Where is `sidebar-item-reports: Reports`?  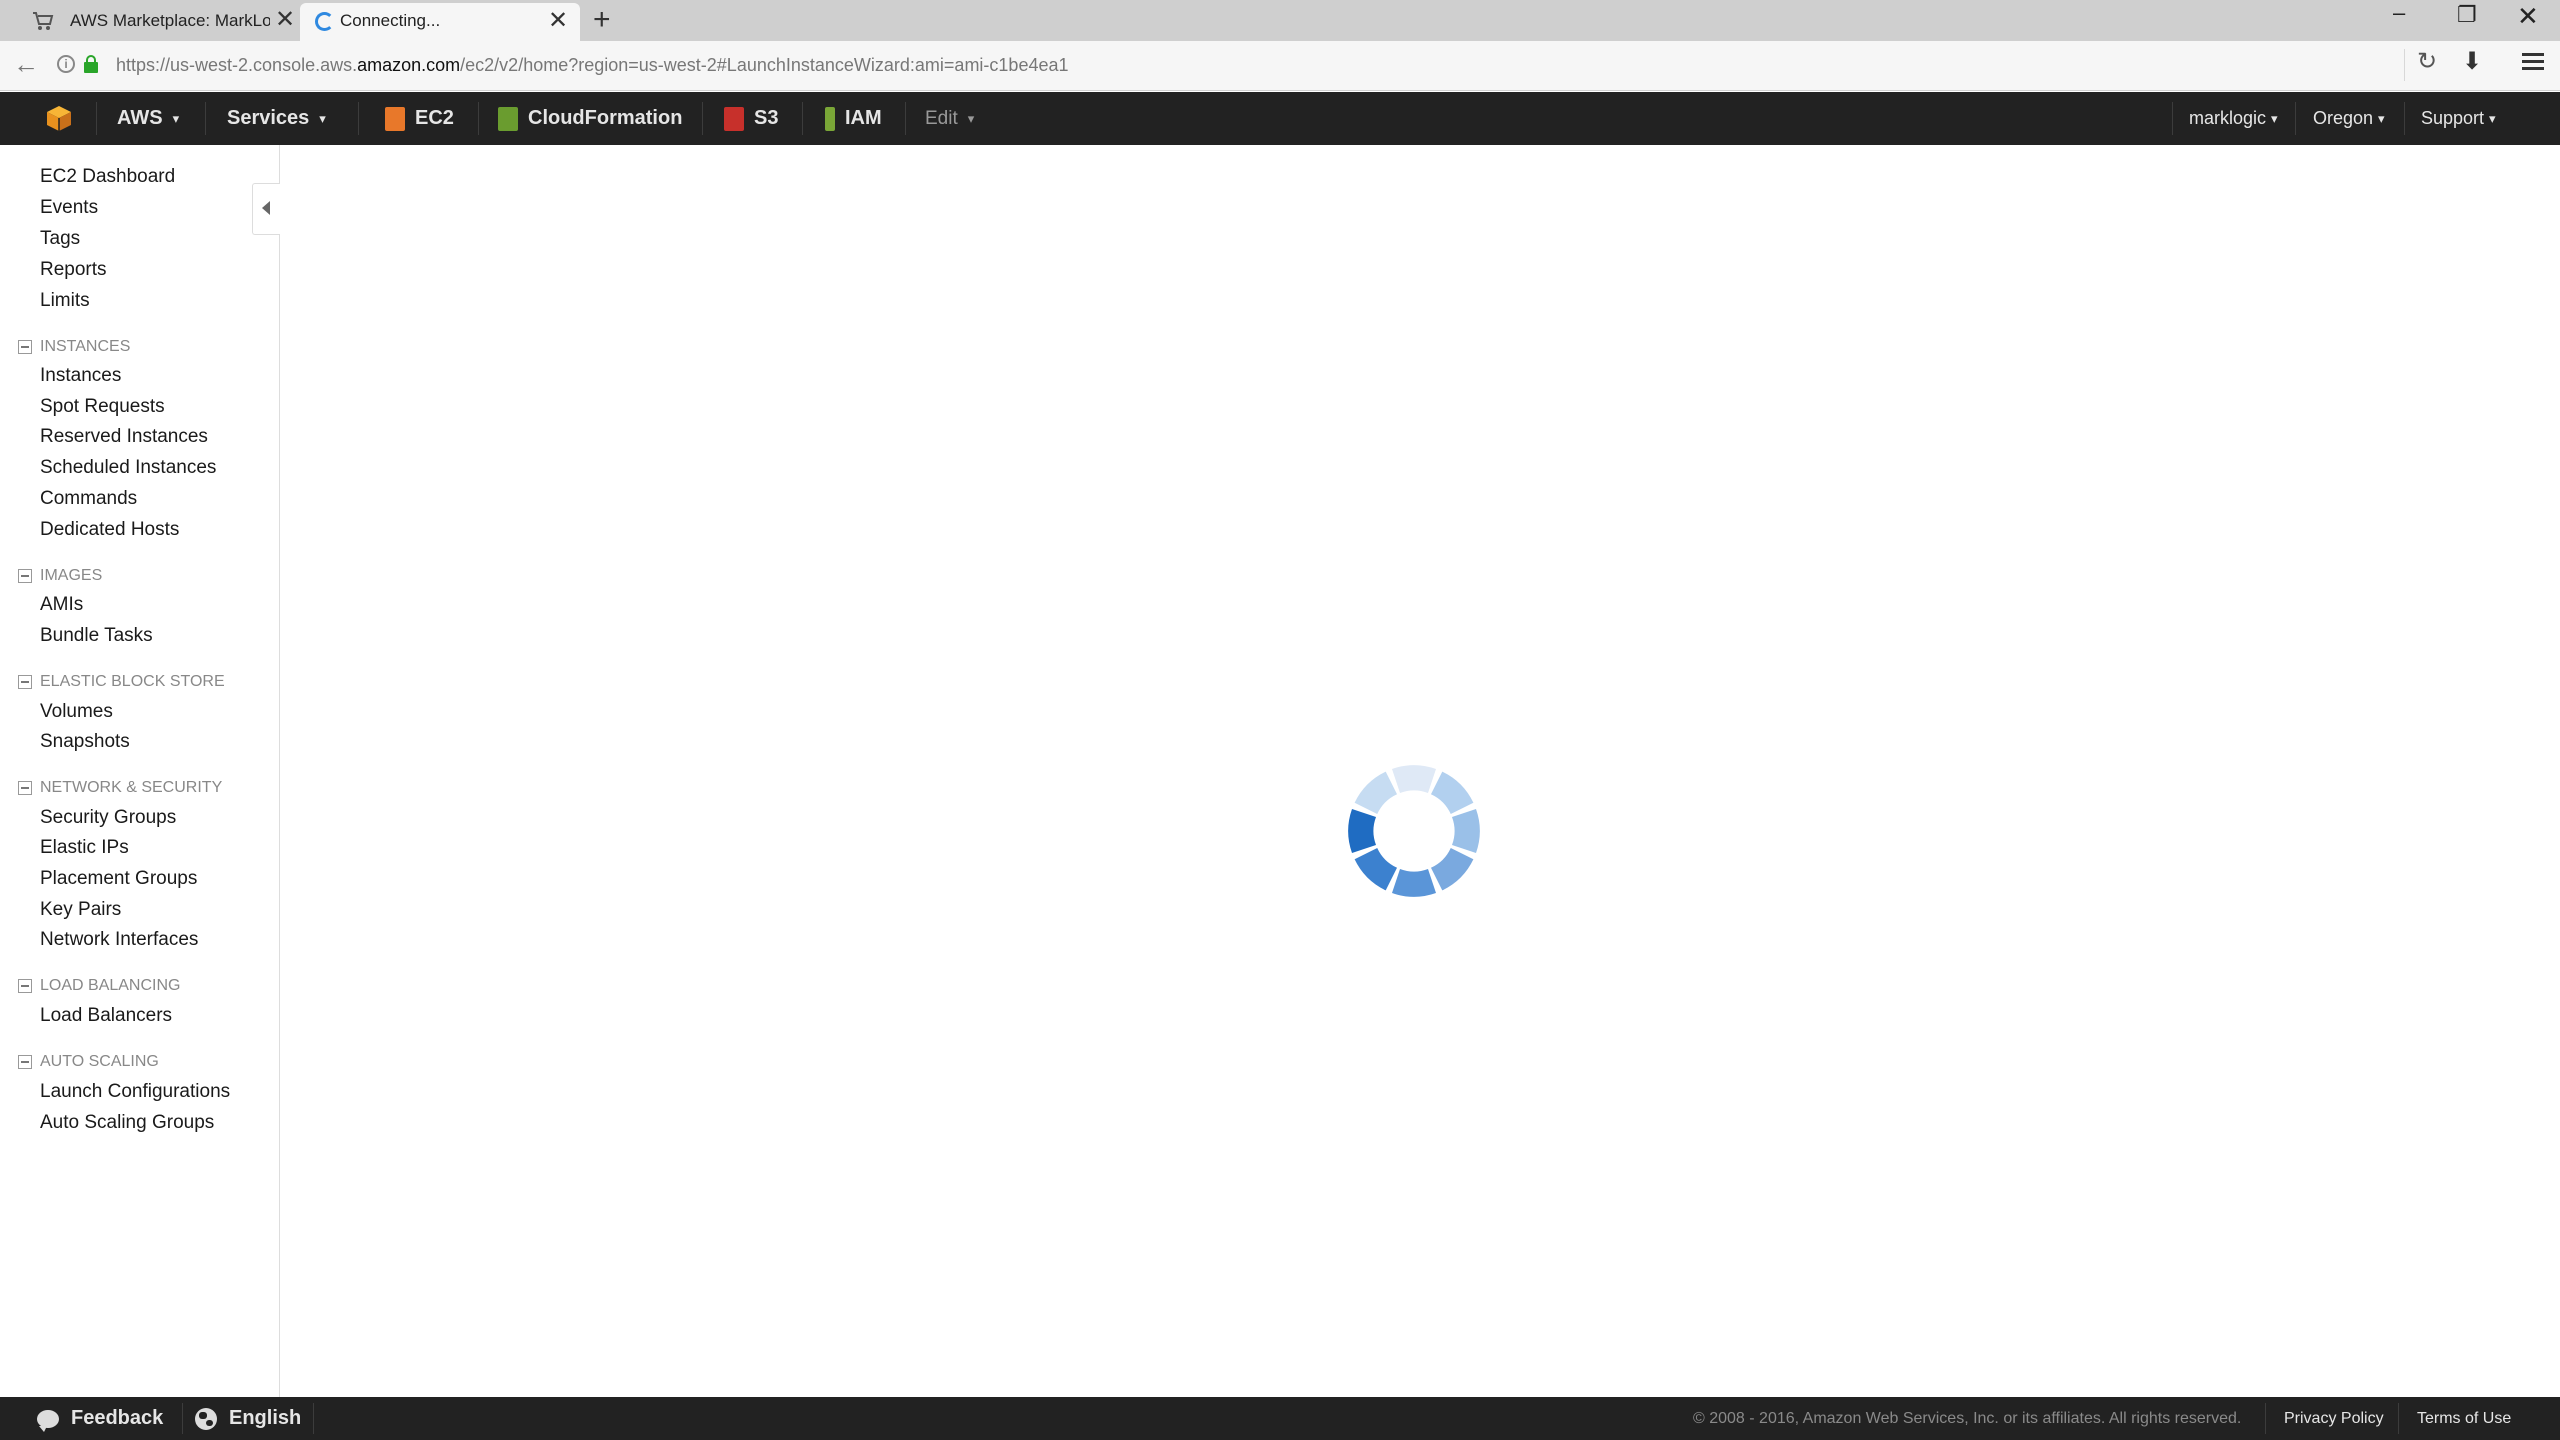 sidebar-item-reports: Reports is located at coordinates (73, 270).